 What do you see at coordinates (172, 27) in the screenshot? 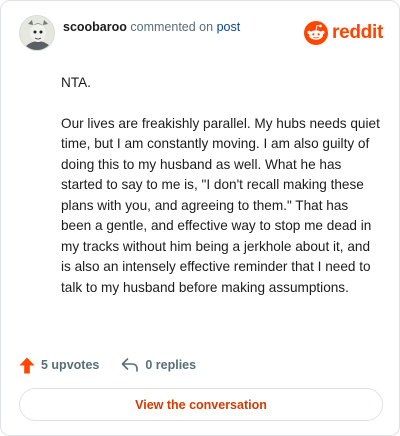
I see `commented-on-text: commented on` at bounding box center [172, 27].